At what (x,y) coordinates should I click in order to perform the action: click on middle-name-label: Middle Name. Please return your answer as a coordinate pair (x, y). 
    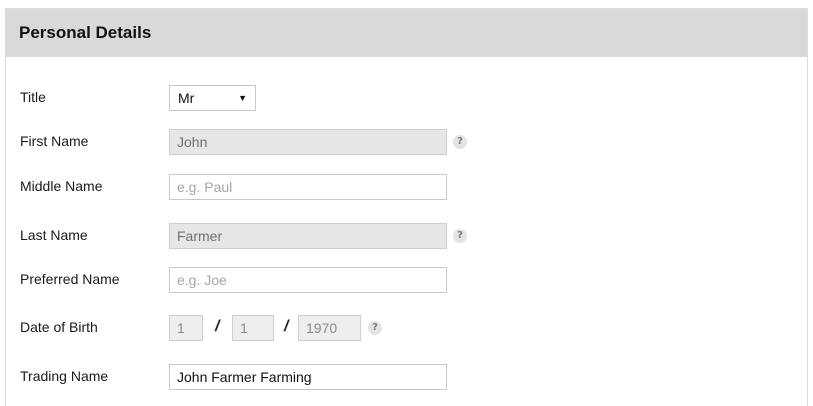
    Looking at the image, I should click on (61, 186).